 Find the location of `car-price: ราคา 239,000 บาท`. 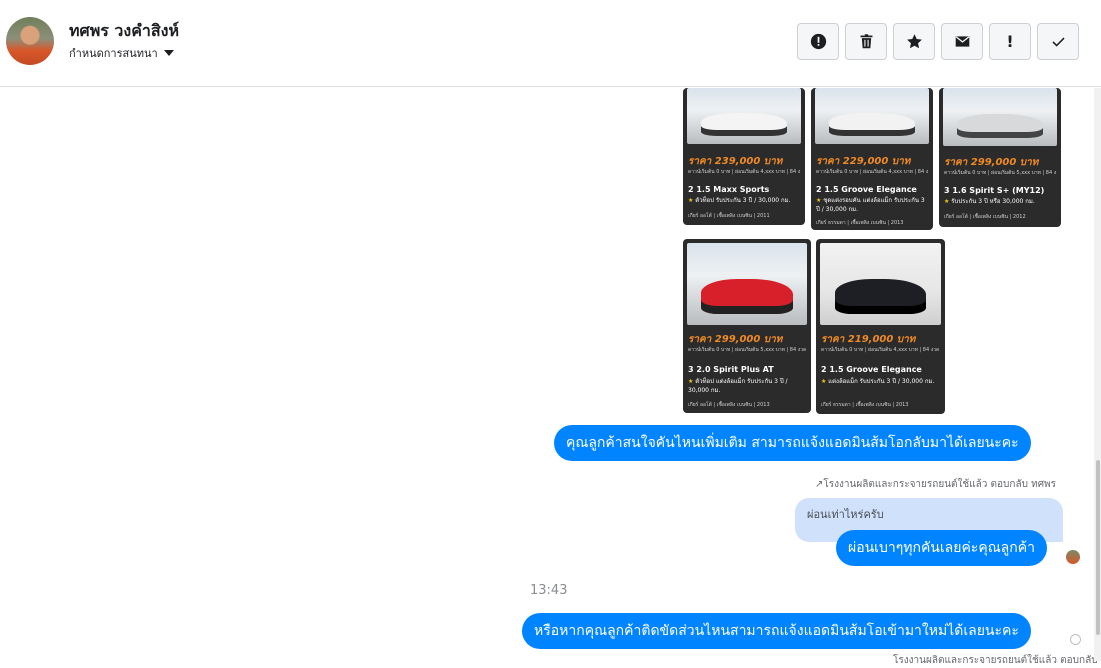

car-price: ราคา 239,000 บาท is located at coordinates (735, 161).